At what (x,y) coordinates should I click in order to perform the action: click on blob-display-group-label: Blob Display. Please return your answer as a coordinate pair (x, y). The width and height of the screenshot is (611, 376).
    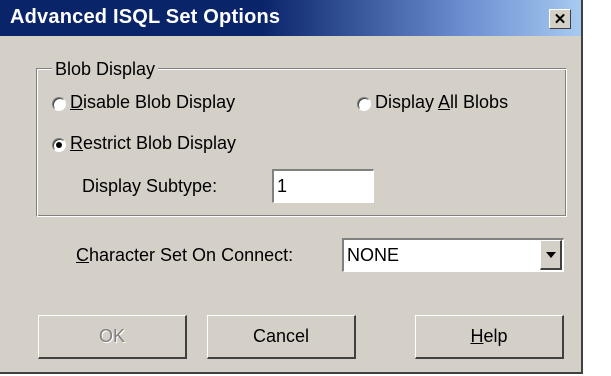
    Looking at the image, I should click on (105, 69).